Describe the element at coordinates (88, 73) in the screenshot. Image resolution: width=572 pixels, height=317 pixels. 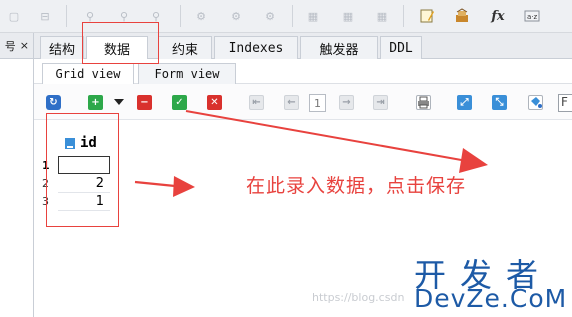
I see `tab-grid-view: Grid view` at that location.